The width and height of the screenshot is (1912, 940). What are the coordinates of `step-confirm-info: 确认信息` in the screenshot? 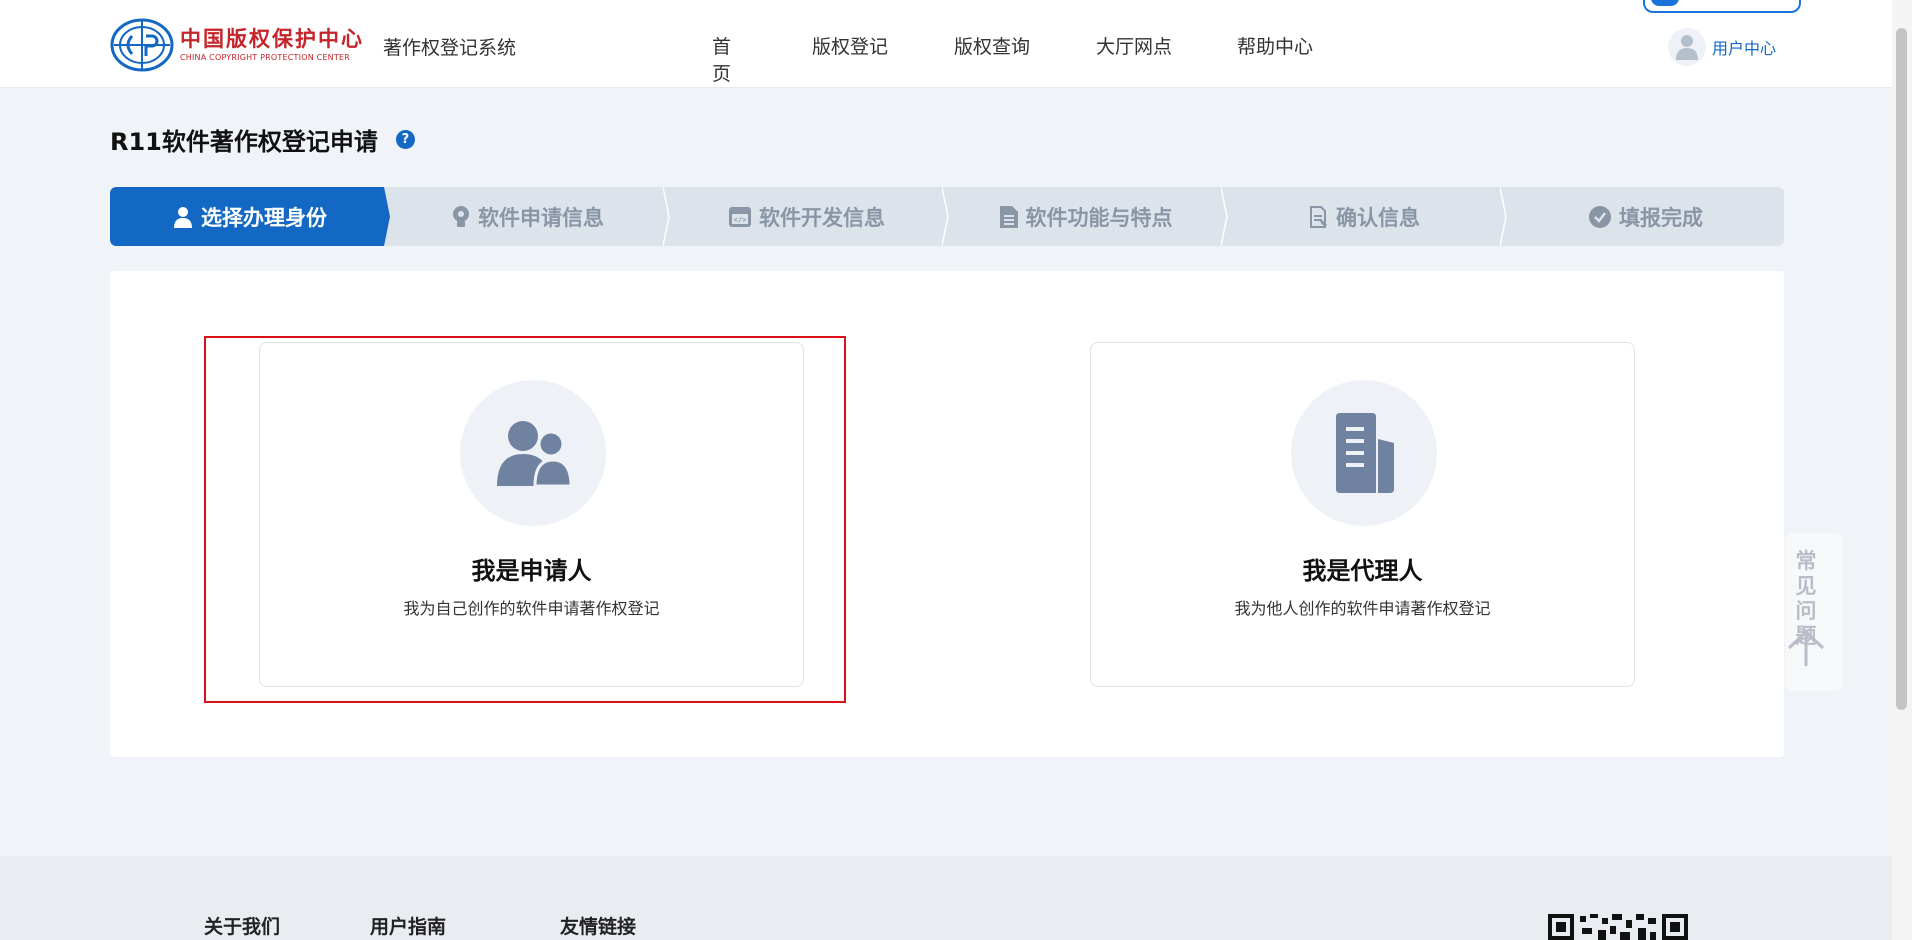 It's located at (1365, 216).